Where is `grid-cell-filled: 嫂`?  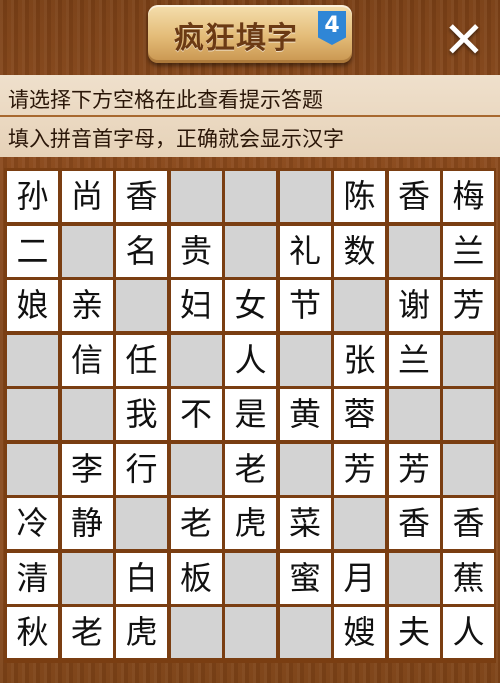
grid-cell-filled: 嫂 is located at coordinates (359, 632).